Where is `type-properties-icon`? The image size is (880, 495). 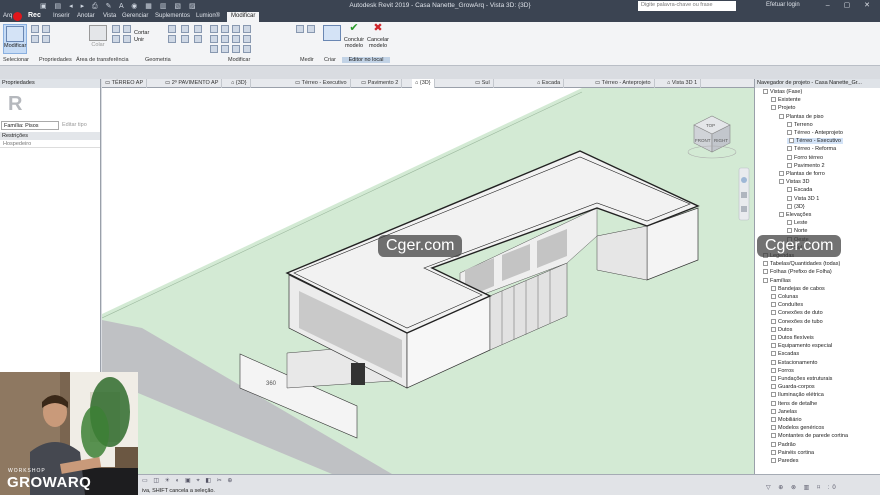
type-properties-icon is located at coordinates (46, 29).